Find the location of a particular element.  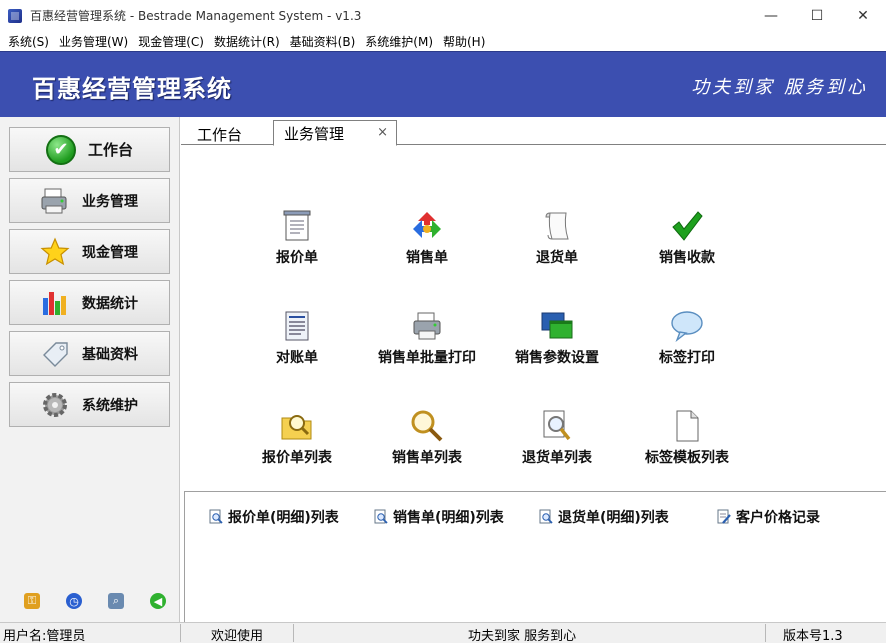

grid-label: 销售单 is located at coordinates (427, 258).